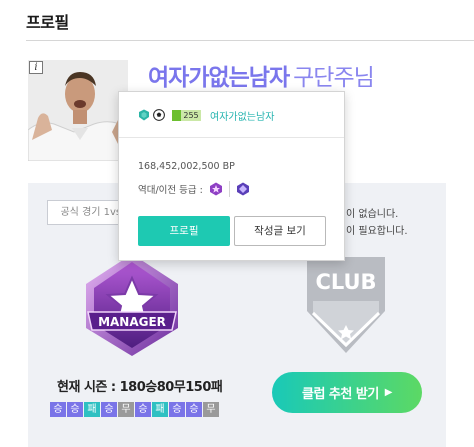 The image size is (474, 447). What do you see at coordinates (144, 115) in the screenshot?
I see `team-emblem-icon` at bounding box center [144, 115].